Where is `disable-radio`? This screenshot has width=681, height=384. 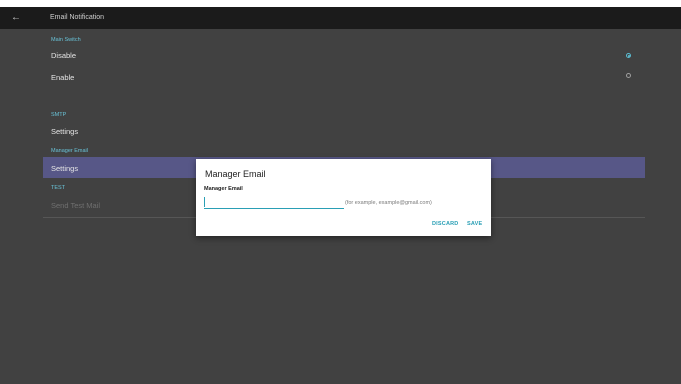
disable-radio is located at coordinates (628, 55).